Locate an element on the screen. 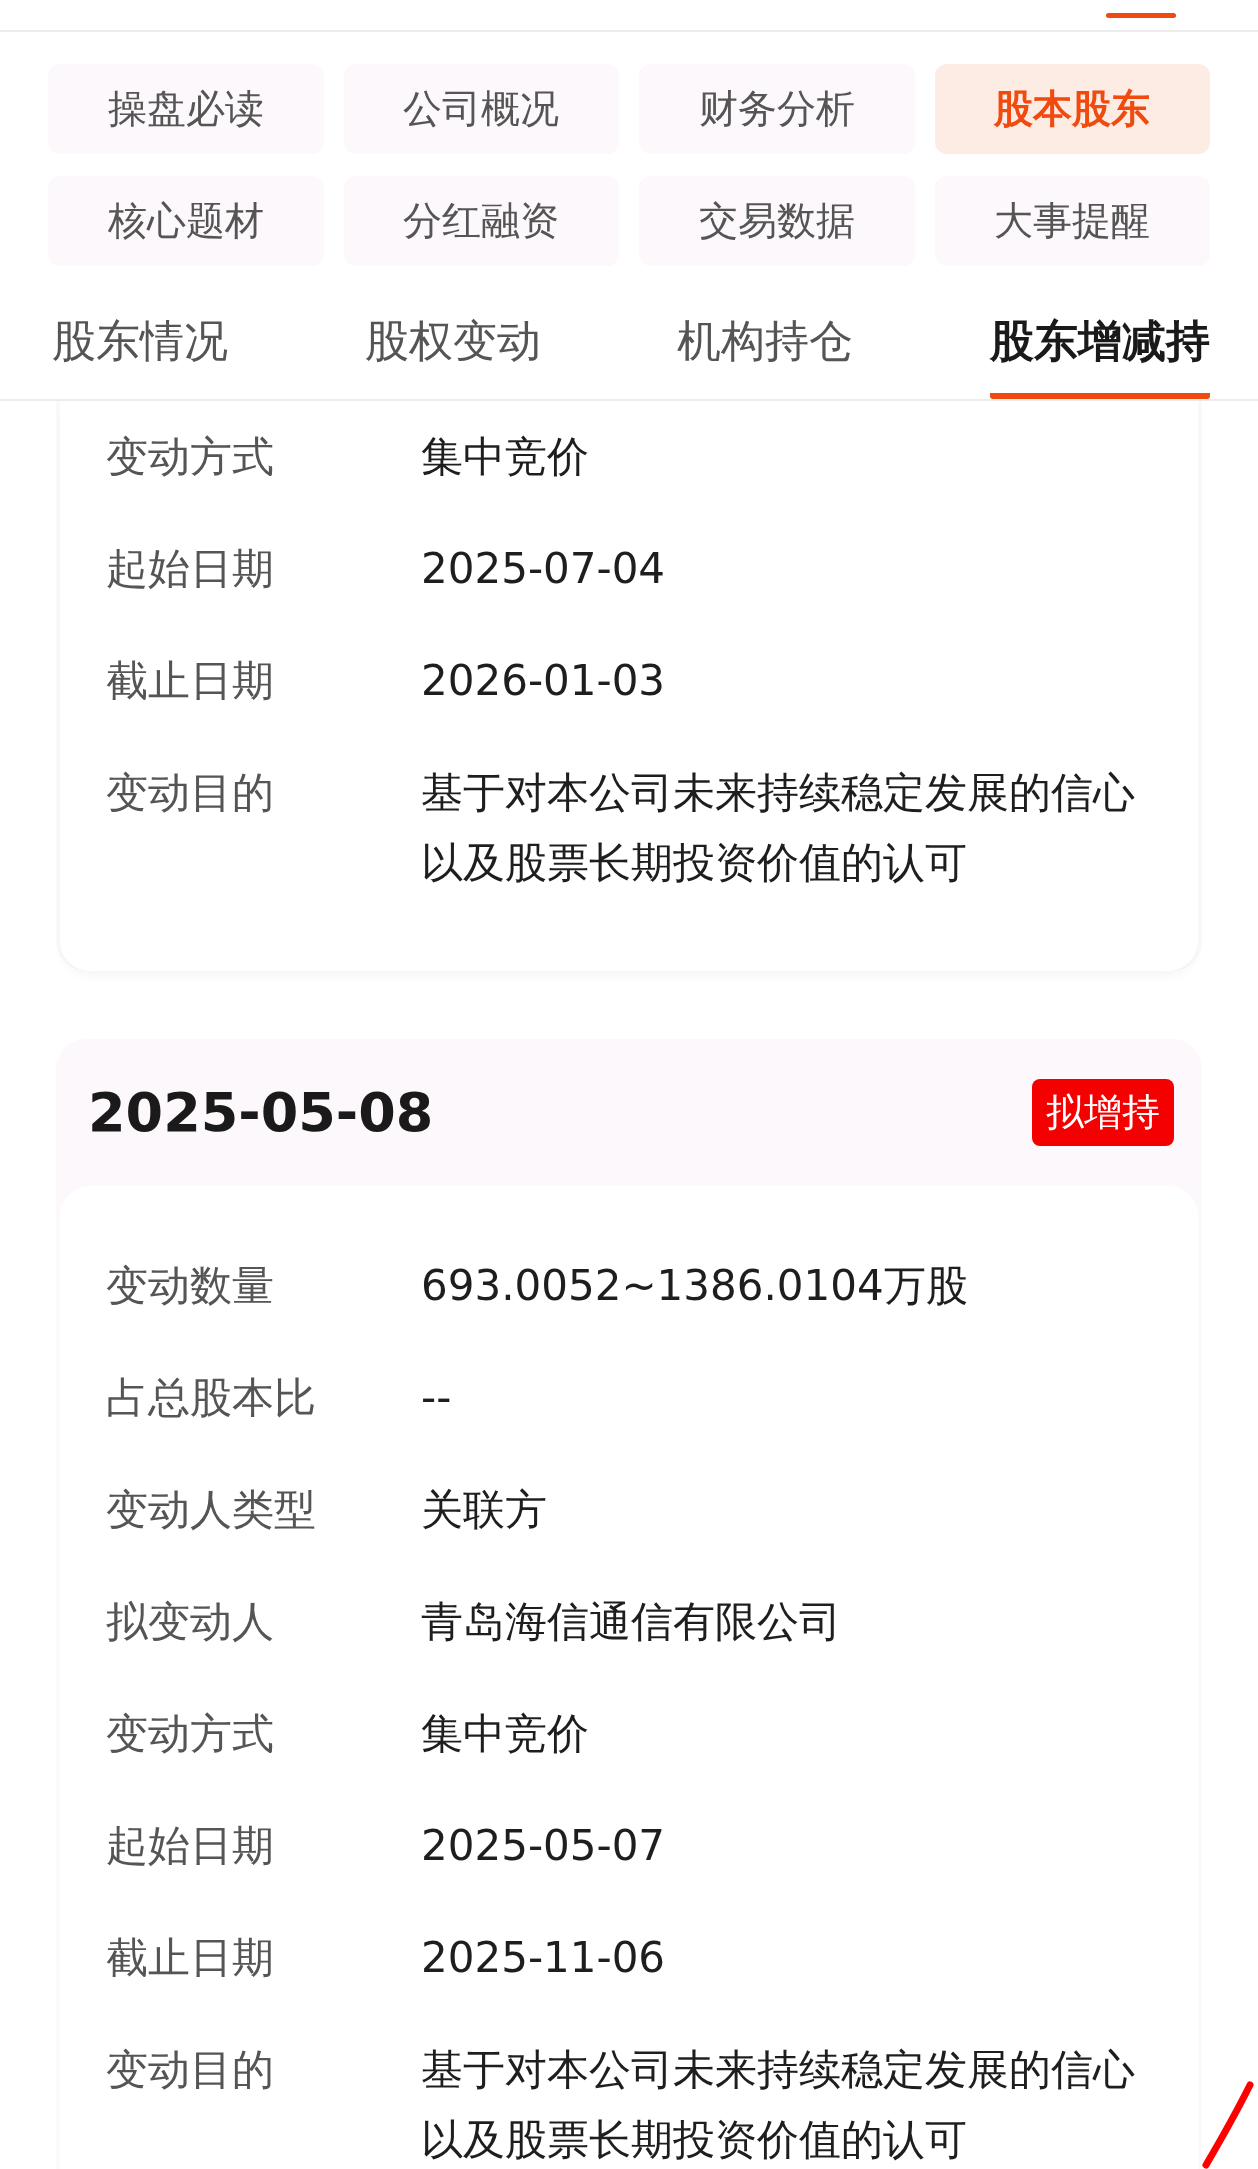  field-value: 青岛海信通信有限公司 is located at coordinates (631, 1622).